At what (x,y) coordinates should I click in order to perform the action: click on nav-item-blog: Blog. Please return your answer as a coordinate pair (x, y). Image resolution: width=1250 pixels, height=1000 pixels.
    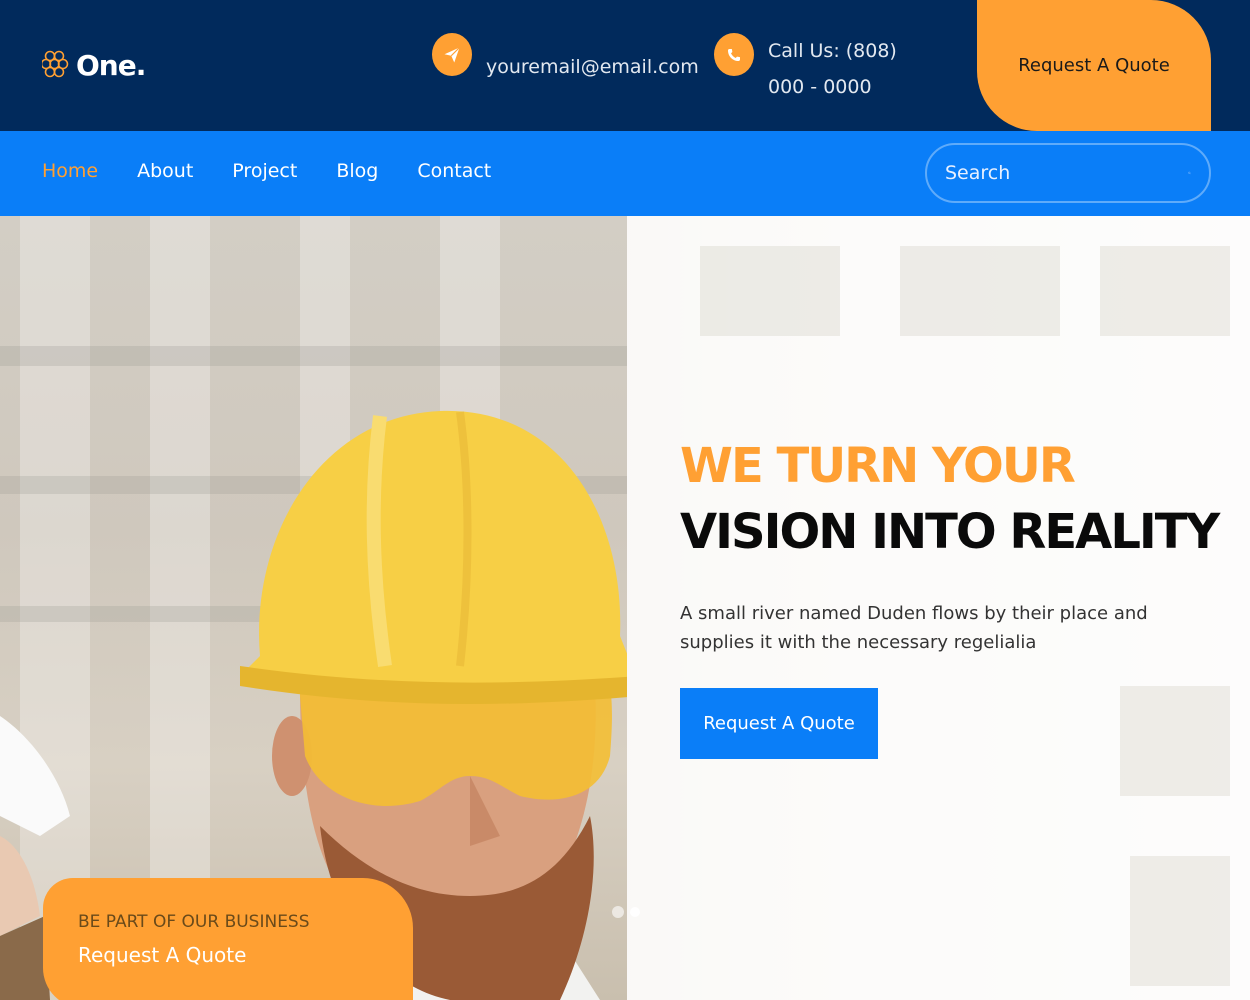
    Looking at the image, I should click on (357, 171).